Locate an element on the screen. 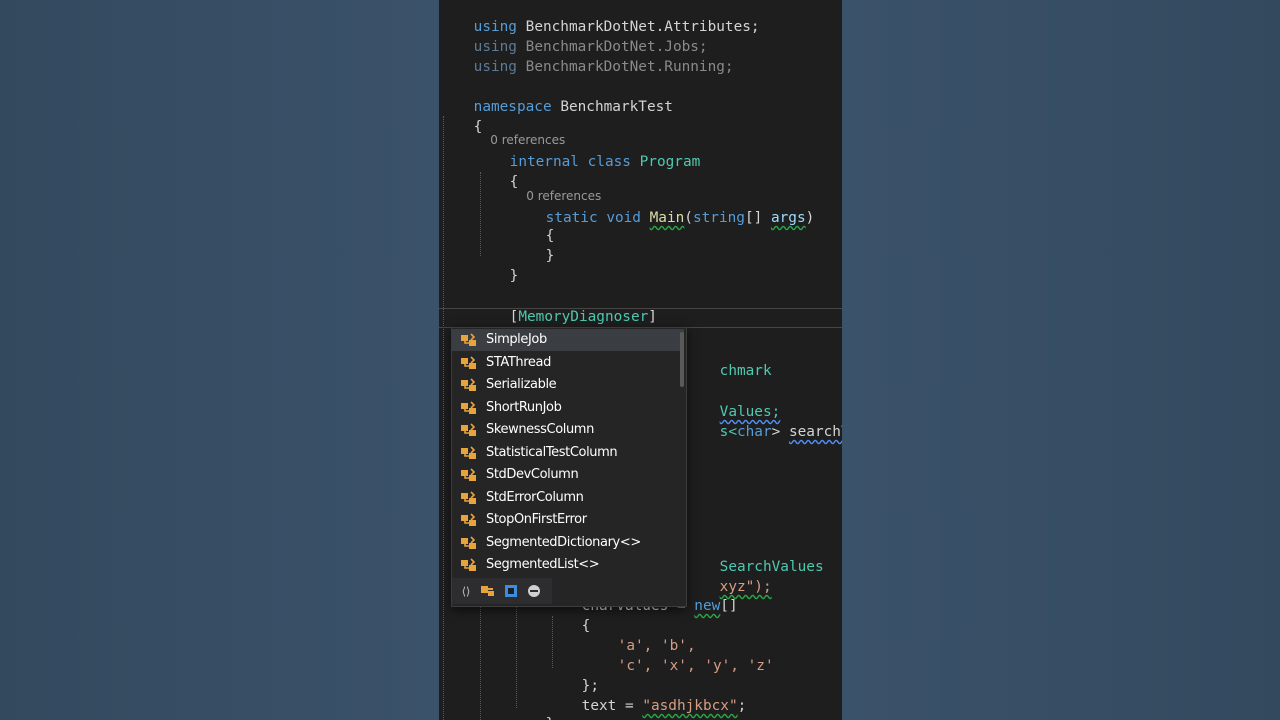 The image size is (1280, 720). completion-item-label: StdErrorColumn is located at coordinates (535, 497).